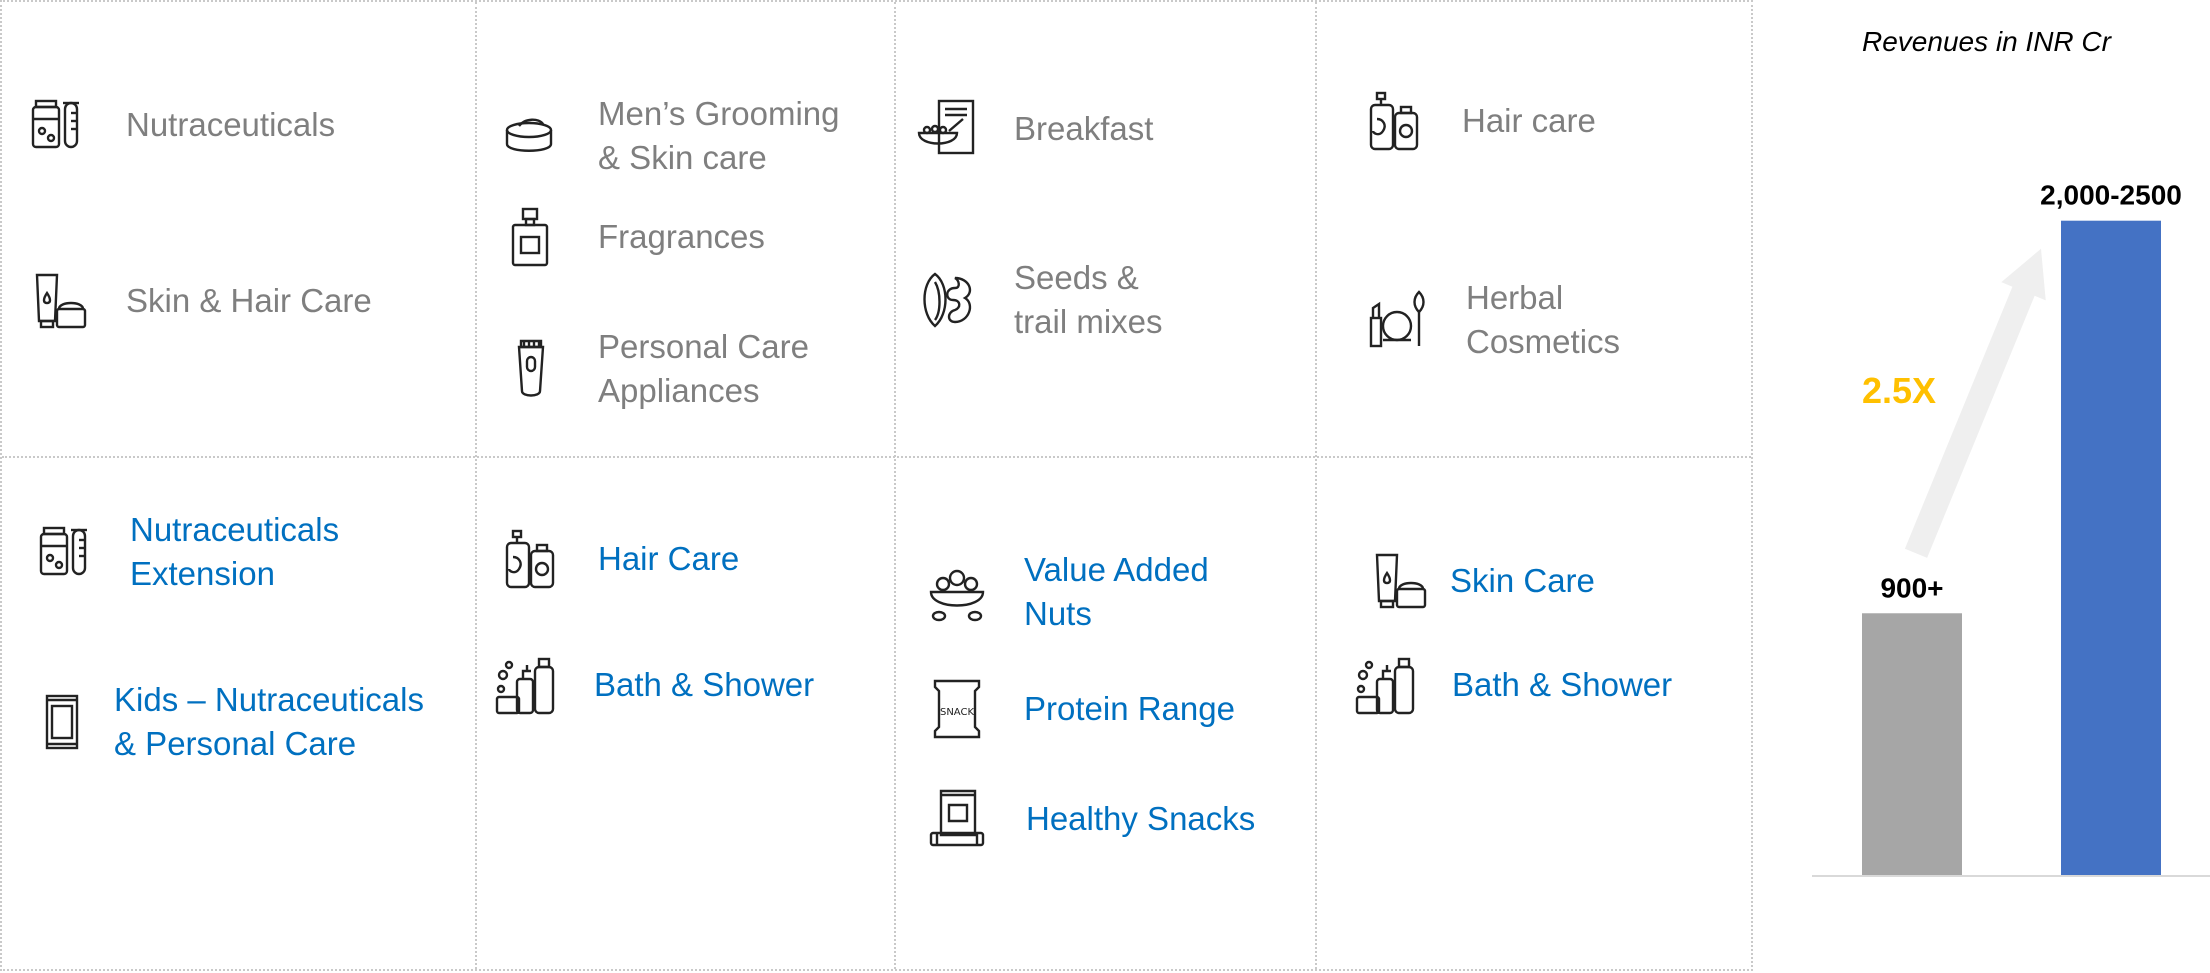 This screenshot has width=2210, height=973. I want to click on category-label: Herbal Cosmetics, so click(1543, 319).